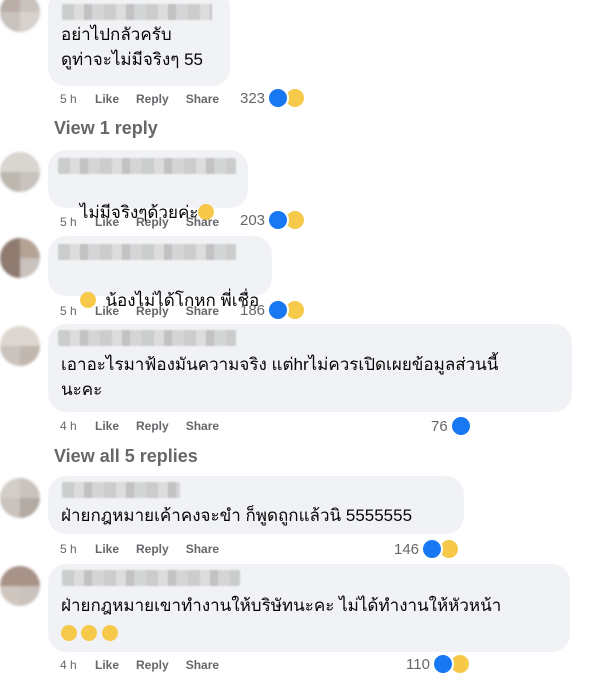 The image size is (600, 680). Describe the element at coordinates (148, 186) in the screenshot. I see `comment-bubble: ไม่มีจริงๆด้วยค่ะ` at that location.